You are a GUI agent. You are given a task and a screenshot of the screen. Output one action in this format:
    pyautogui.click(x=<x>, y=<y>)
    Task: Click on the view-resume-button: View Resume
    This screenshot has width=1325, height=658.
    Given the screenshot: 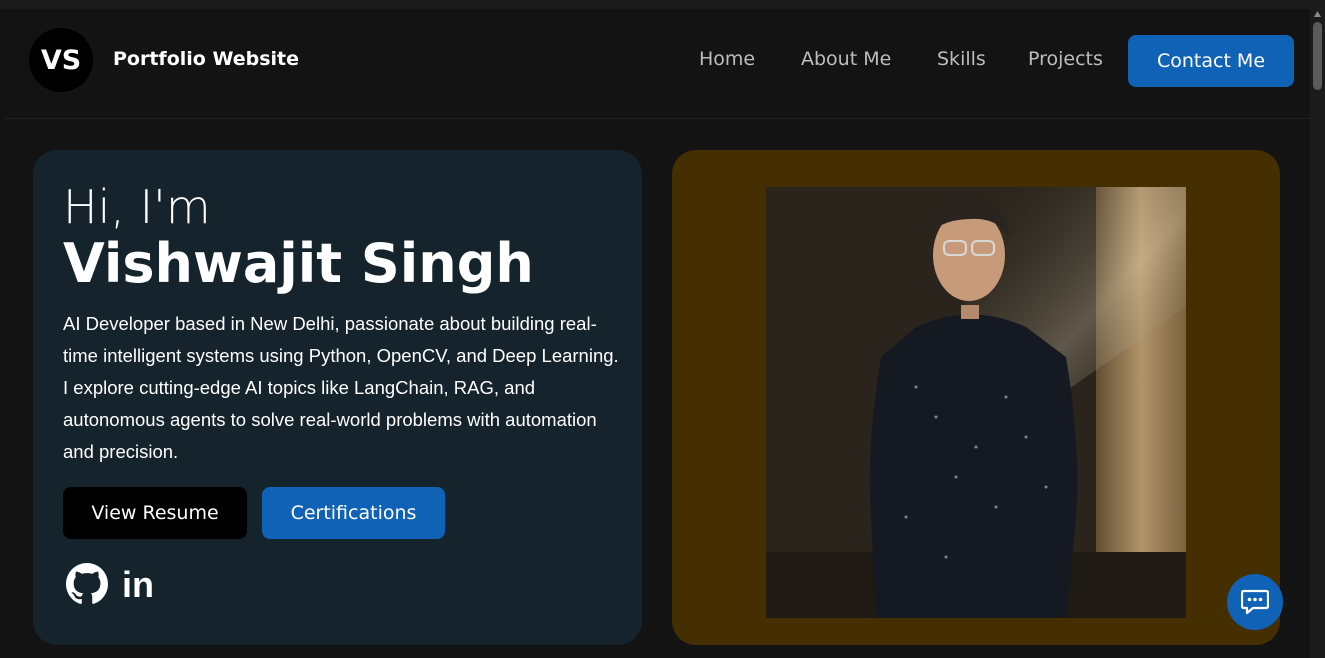 What is the action you would take?
    pyautogui.click(x=155, y=513)
    